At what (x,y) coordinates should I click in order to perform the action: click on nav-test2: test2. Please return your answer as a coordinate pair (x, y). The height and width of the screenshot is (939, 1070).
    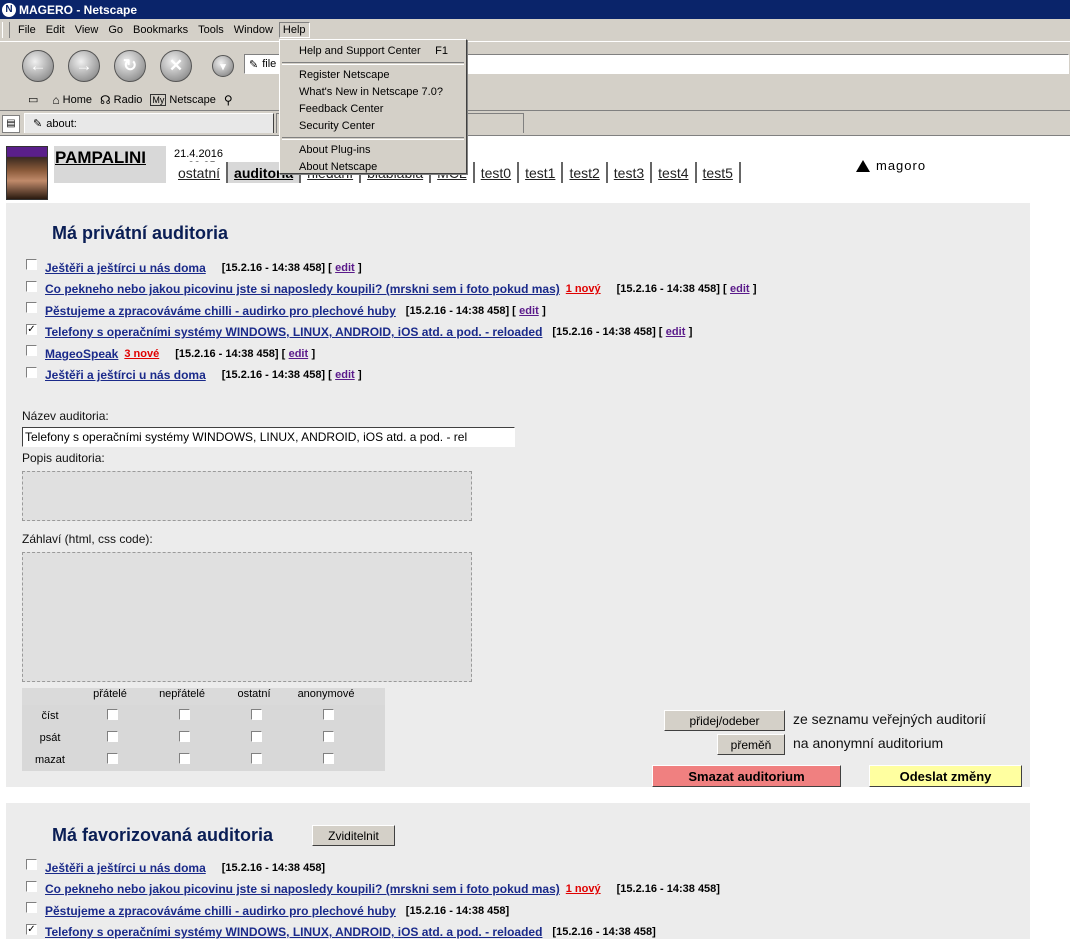
    Looking at the image, I should click on (585, 172).